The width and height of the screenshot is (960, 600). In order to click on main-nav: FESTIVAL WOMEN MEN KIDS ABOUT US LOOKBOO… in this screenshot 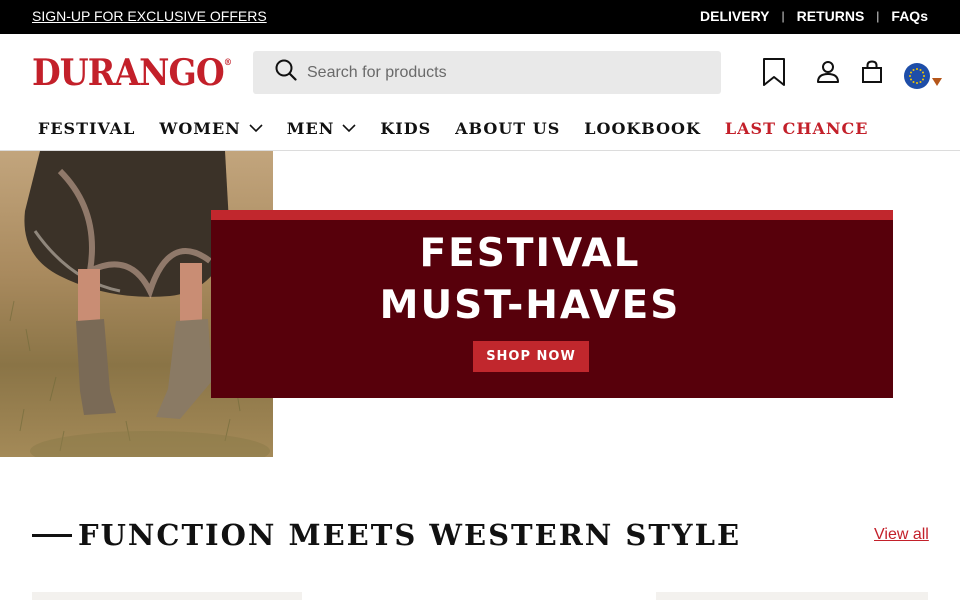, I will do `click(453, 128)`.